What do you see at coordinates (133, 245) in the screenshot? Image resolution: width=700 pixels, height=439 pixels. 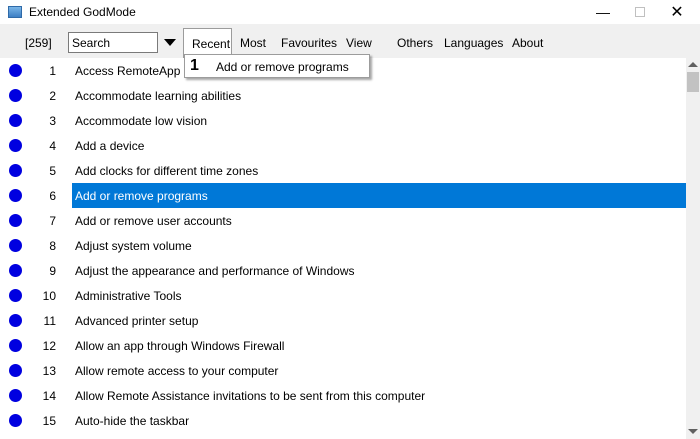 I see `item-label: Adjust system volume` at bounding box center [133, 245].